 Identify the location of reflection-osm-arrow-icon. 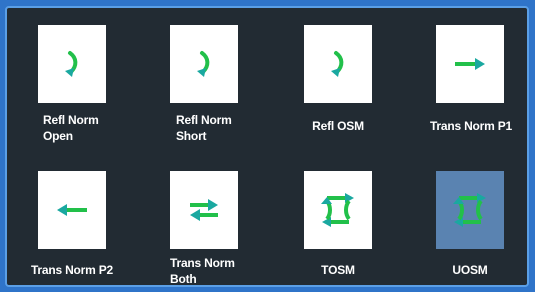
(337, 64).